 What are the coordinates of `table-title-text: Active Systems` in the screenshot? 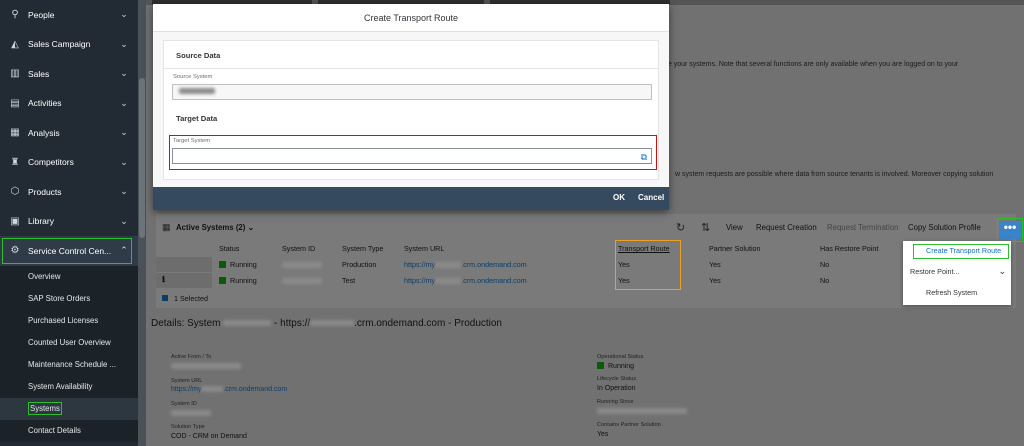 It's located at (205, 227).